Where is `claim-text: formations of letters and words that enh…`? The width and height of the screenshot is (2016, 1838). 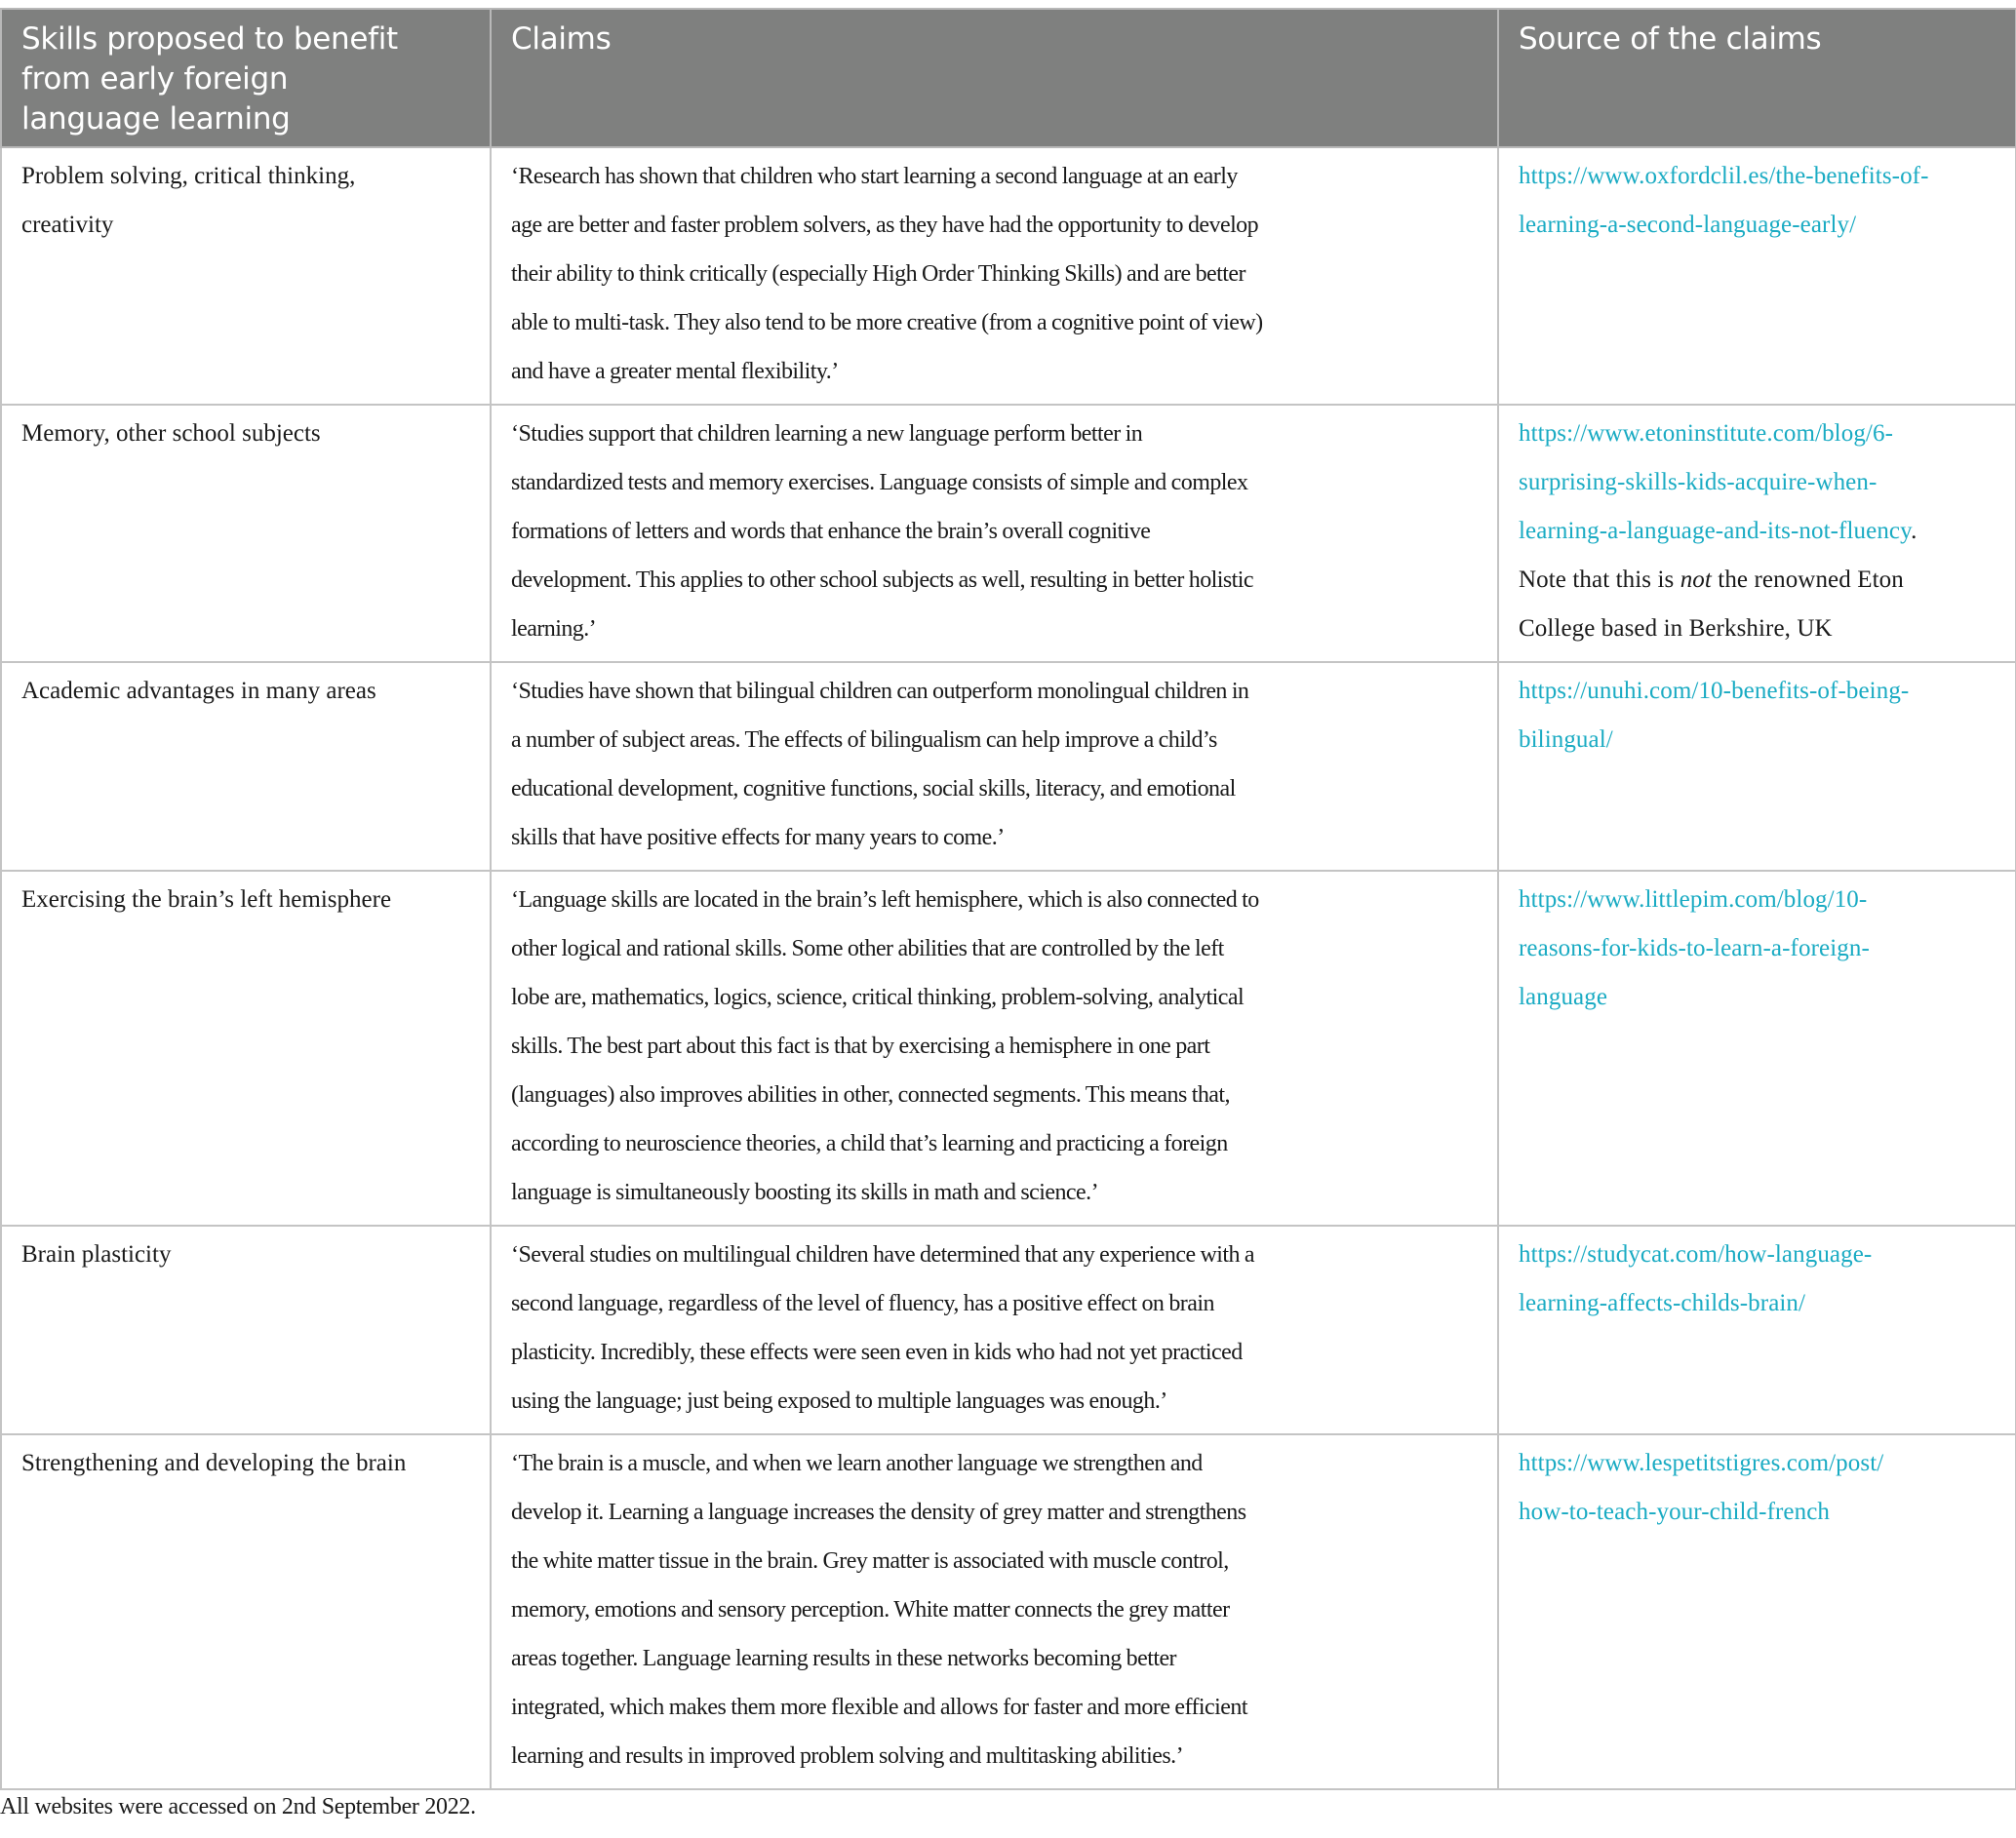 claim-text: formations of letters and words that enh… is located at coordinates (831, 531).